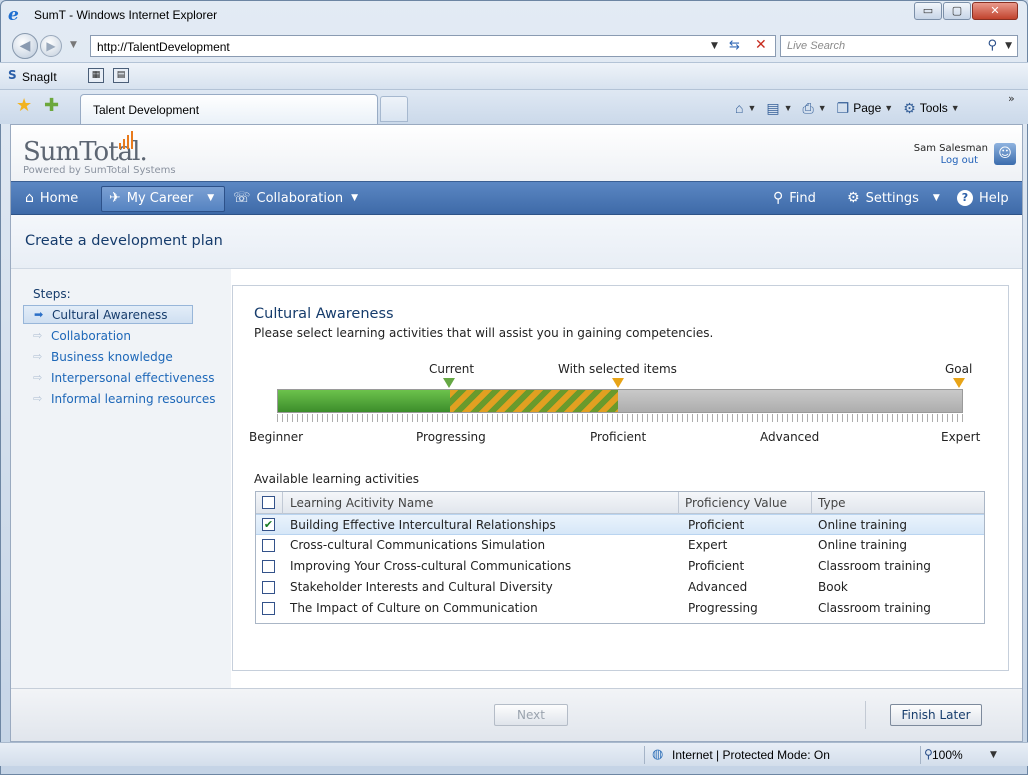  What do you see at coordinates (433, 46) in the screenshot?
I see `address-bar: http://TalentDevelopment ▼ ⇆ ✕` at bounding box center [433, 46].